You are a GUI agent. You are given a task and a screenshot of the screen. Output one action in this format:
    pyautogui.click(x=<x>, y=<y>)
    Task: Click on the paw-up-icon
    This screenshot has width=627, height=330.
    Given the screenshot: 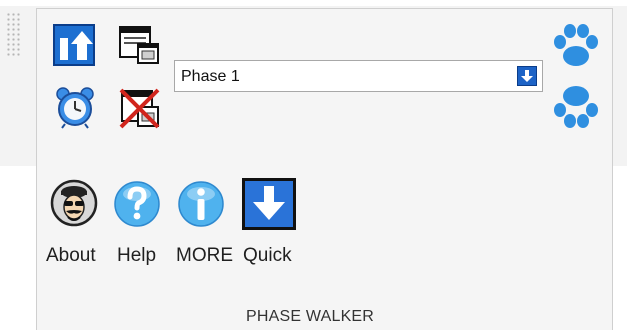 What is the action you would take?
    pyautogui.click(x=576, y=45)
    